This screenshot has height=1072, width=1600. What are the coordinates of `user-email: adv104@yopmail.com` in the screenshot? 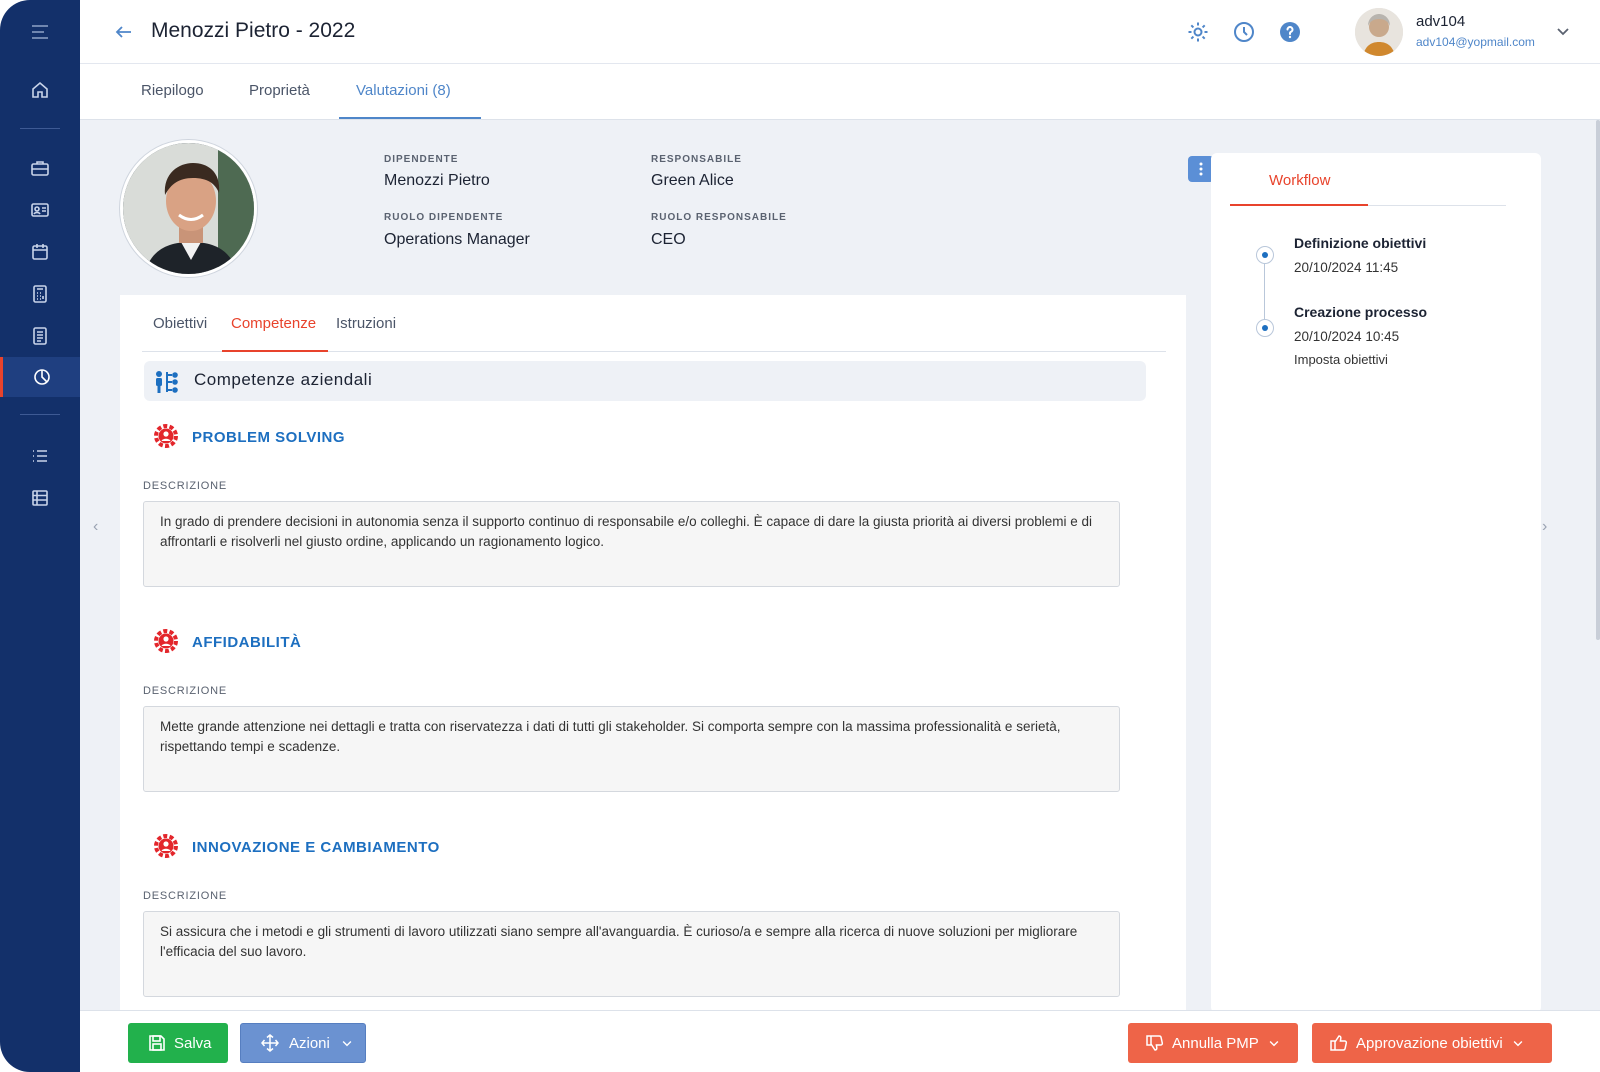 It's located at (1475, 42).